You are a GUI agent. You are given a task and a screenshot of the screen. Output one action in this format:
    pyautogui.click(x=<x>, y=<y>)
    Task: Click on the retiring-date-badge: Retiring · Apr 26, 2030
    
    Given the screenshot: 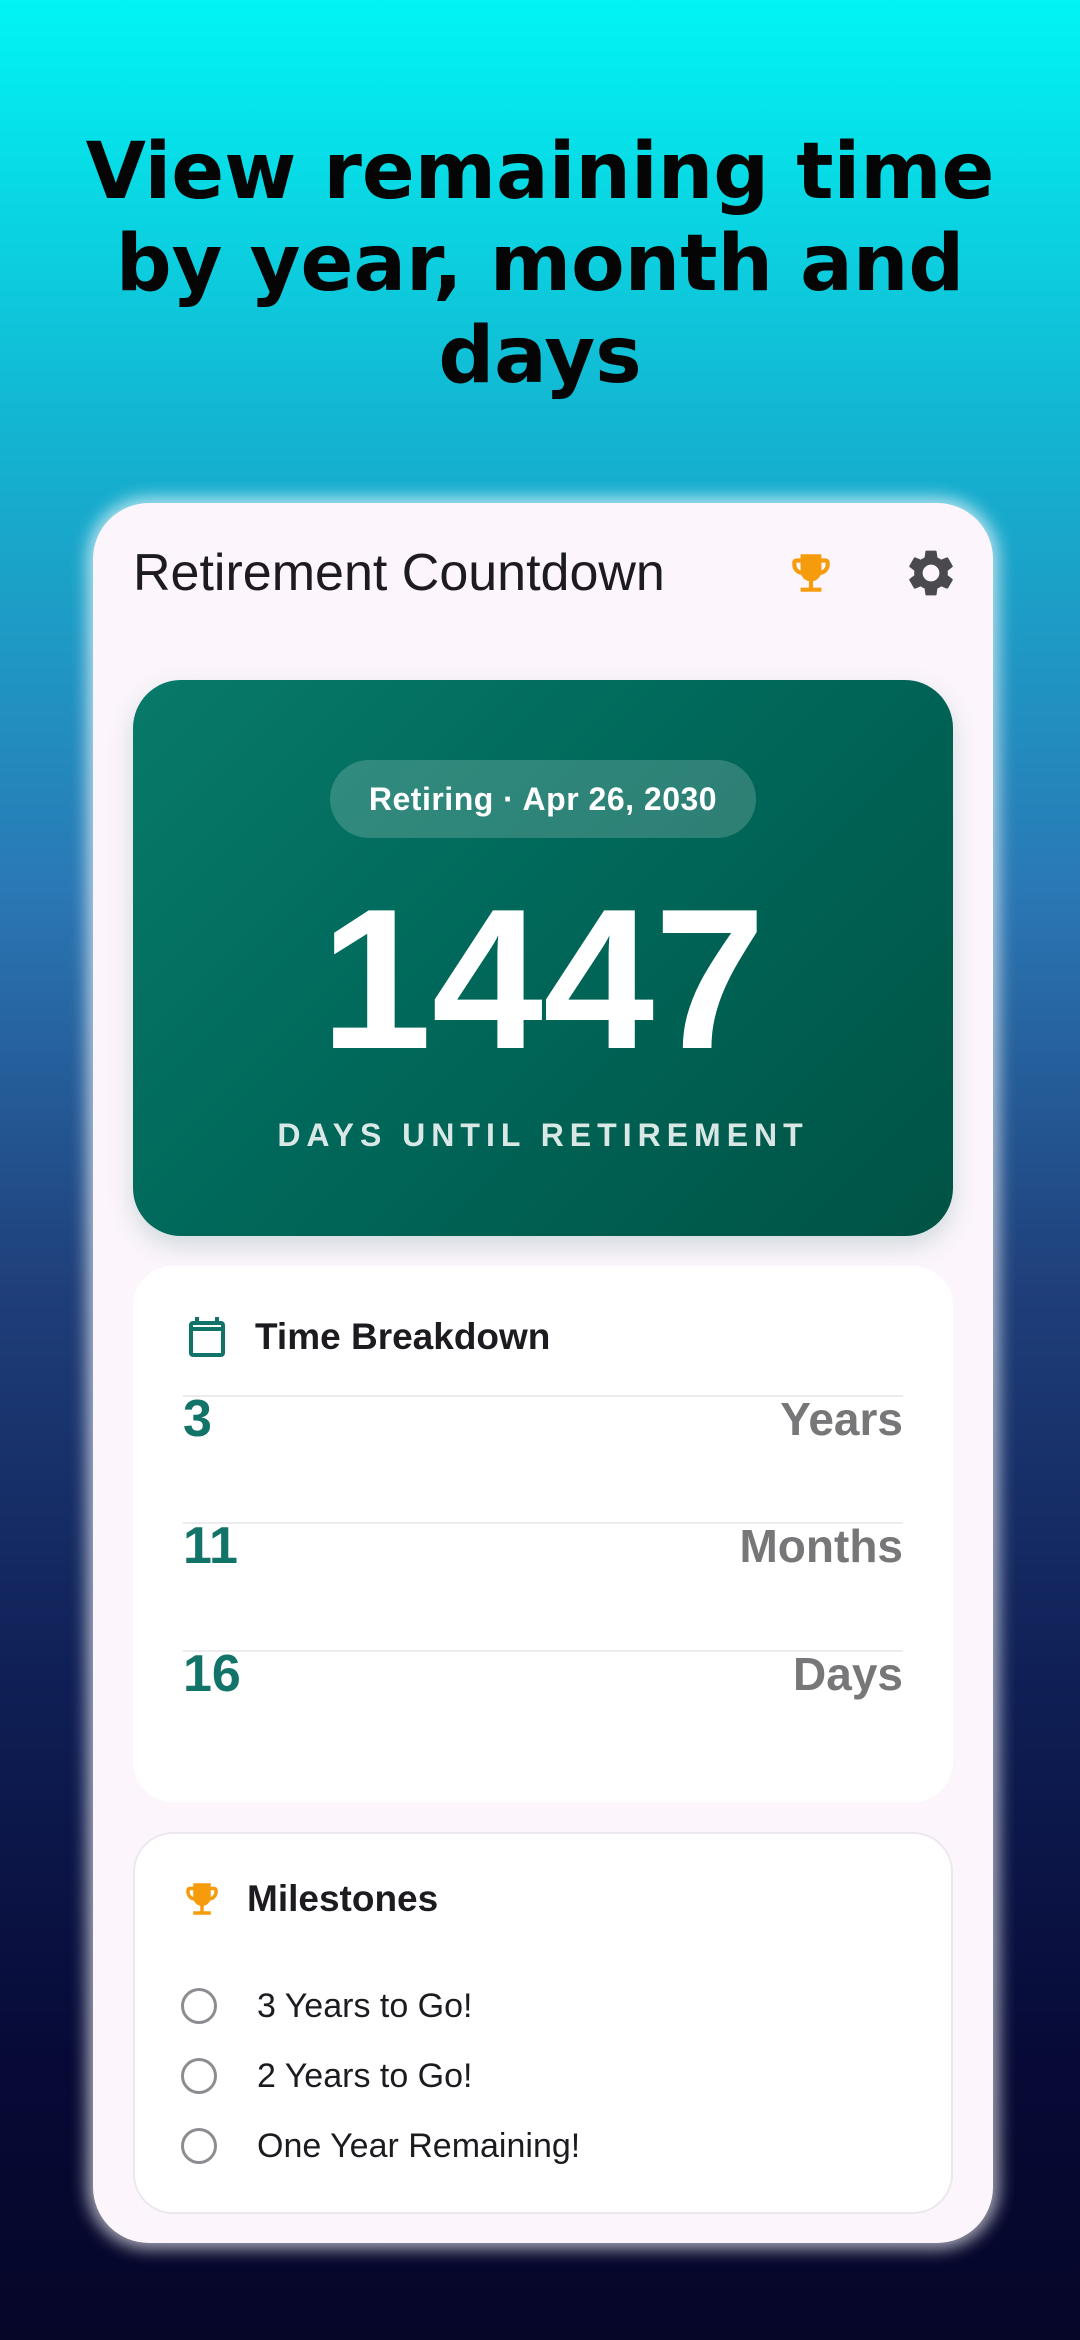 What is the action you would take?
    pyautogui.click(x=543, y=799)
    